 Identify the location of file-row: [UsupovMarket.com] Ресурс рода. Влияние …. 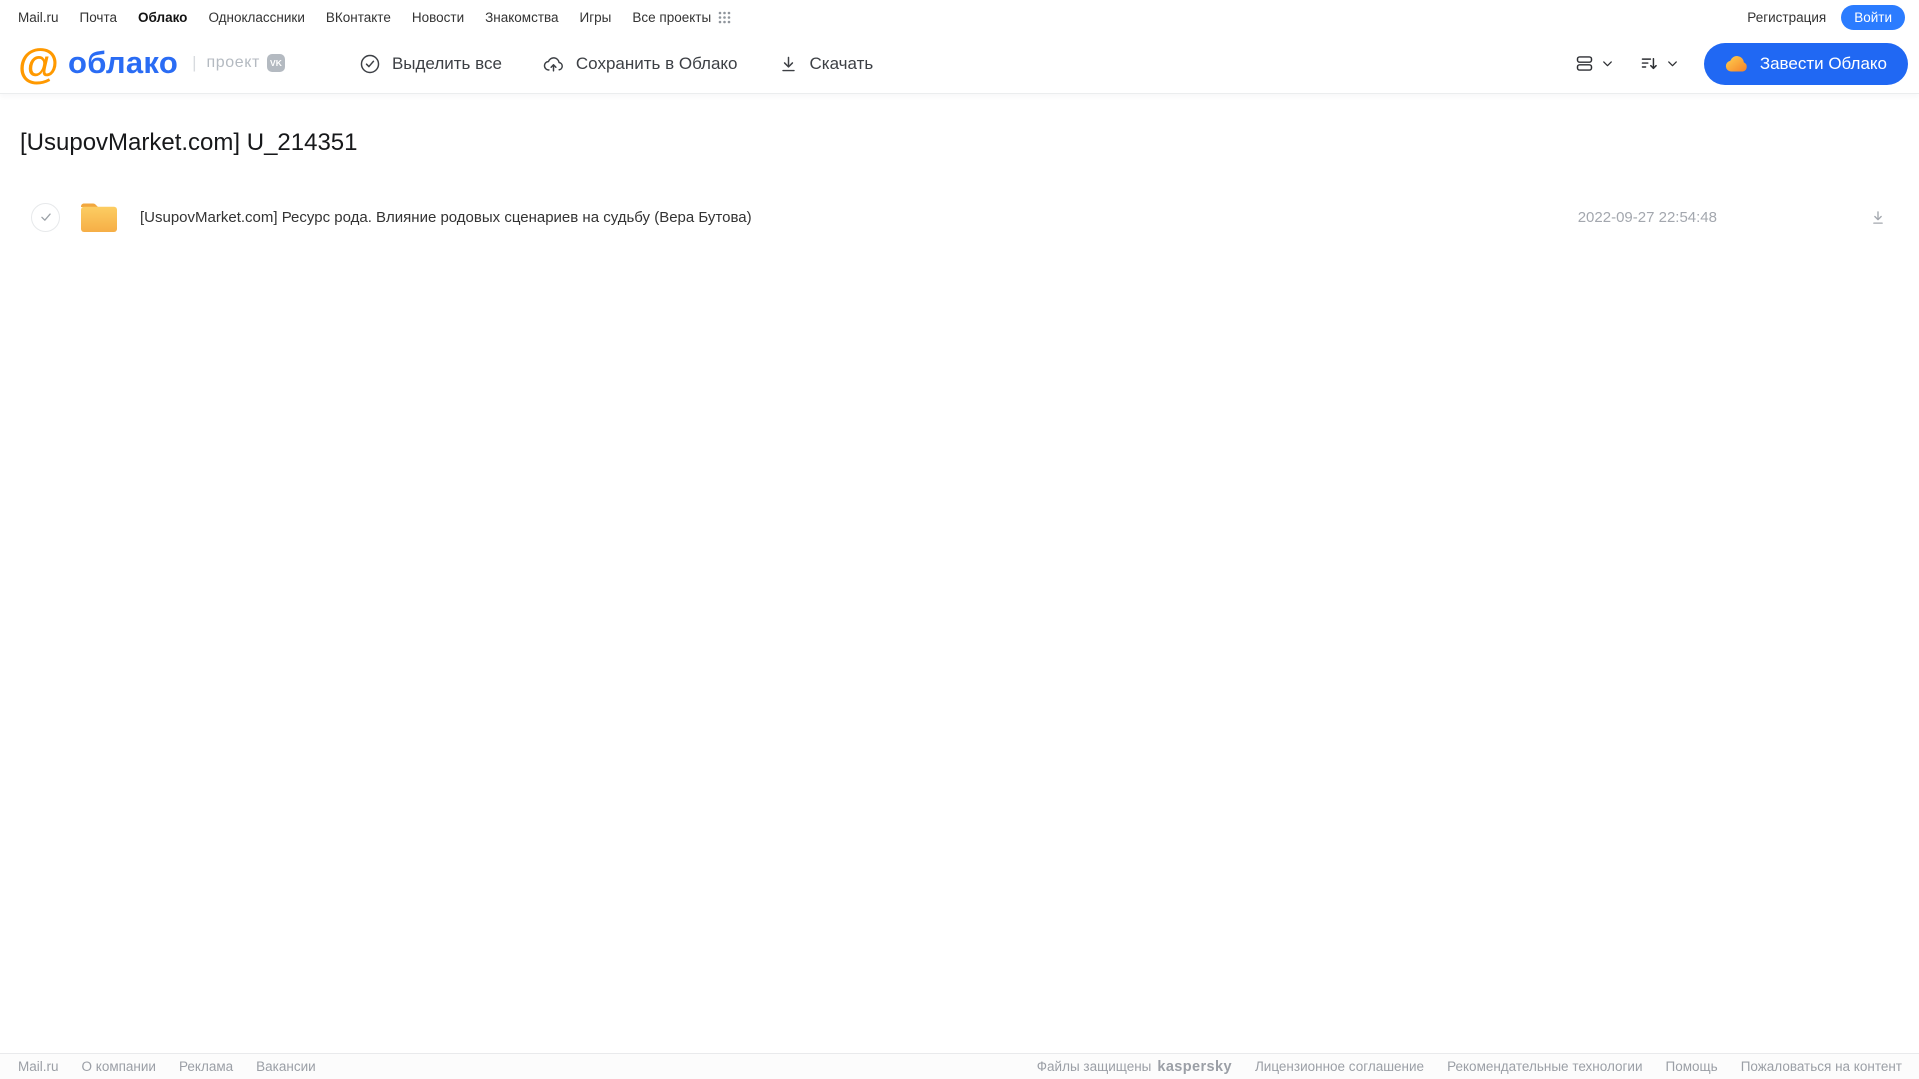
(959, 217).